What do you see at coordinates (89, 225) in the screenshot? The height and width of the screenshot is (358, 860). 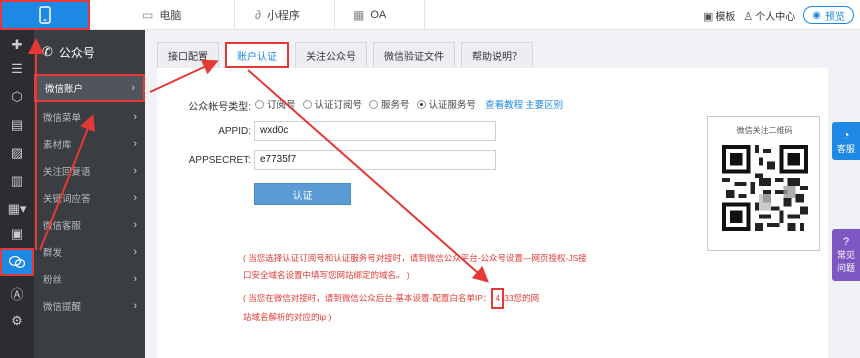 I see `subnav-item-customer-service: 微信客服 ›` at bounding box center [89, 225].